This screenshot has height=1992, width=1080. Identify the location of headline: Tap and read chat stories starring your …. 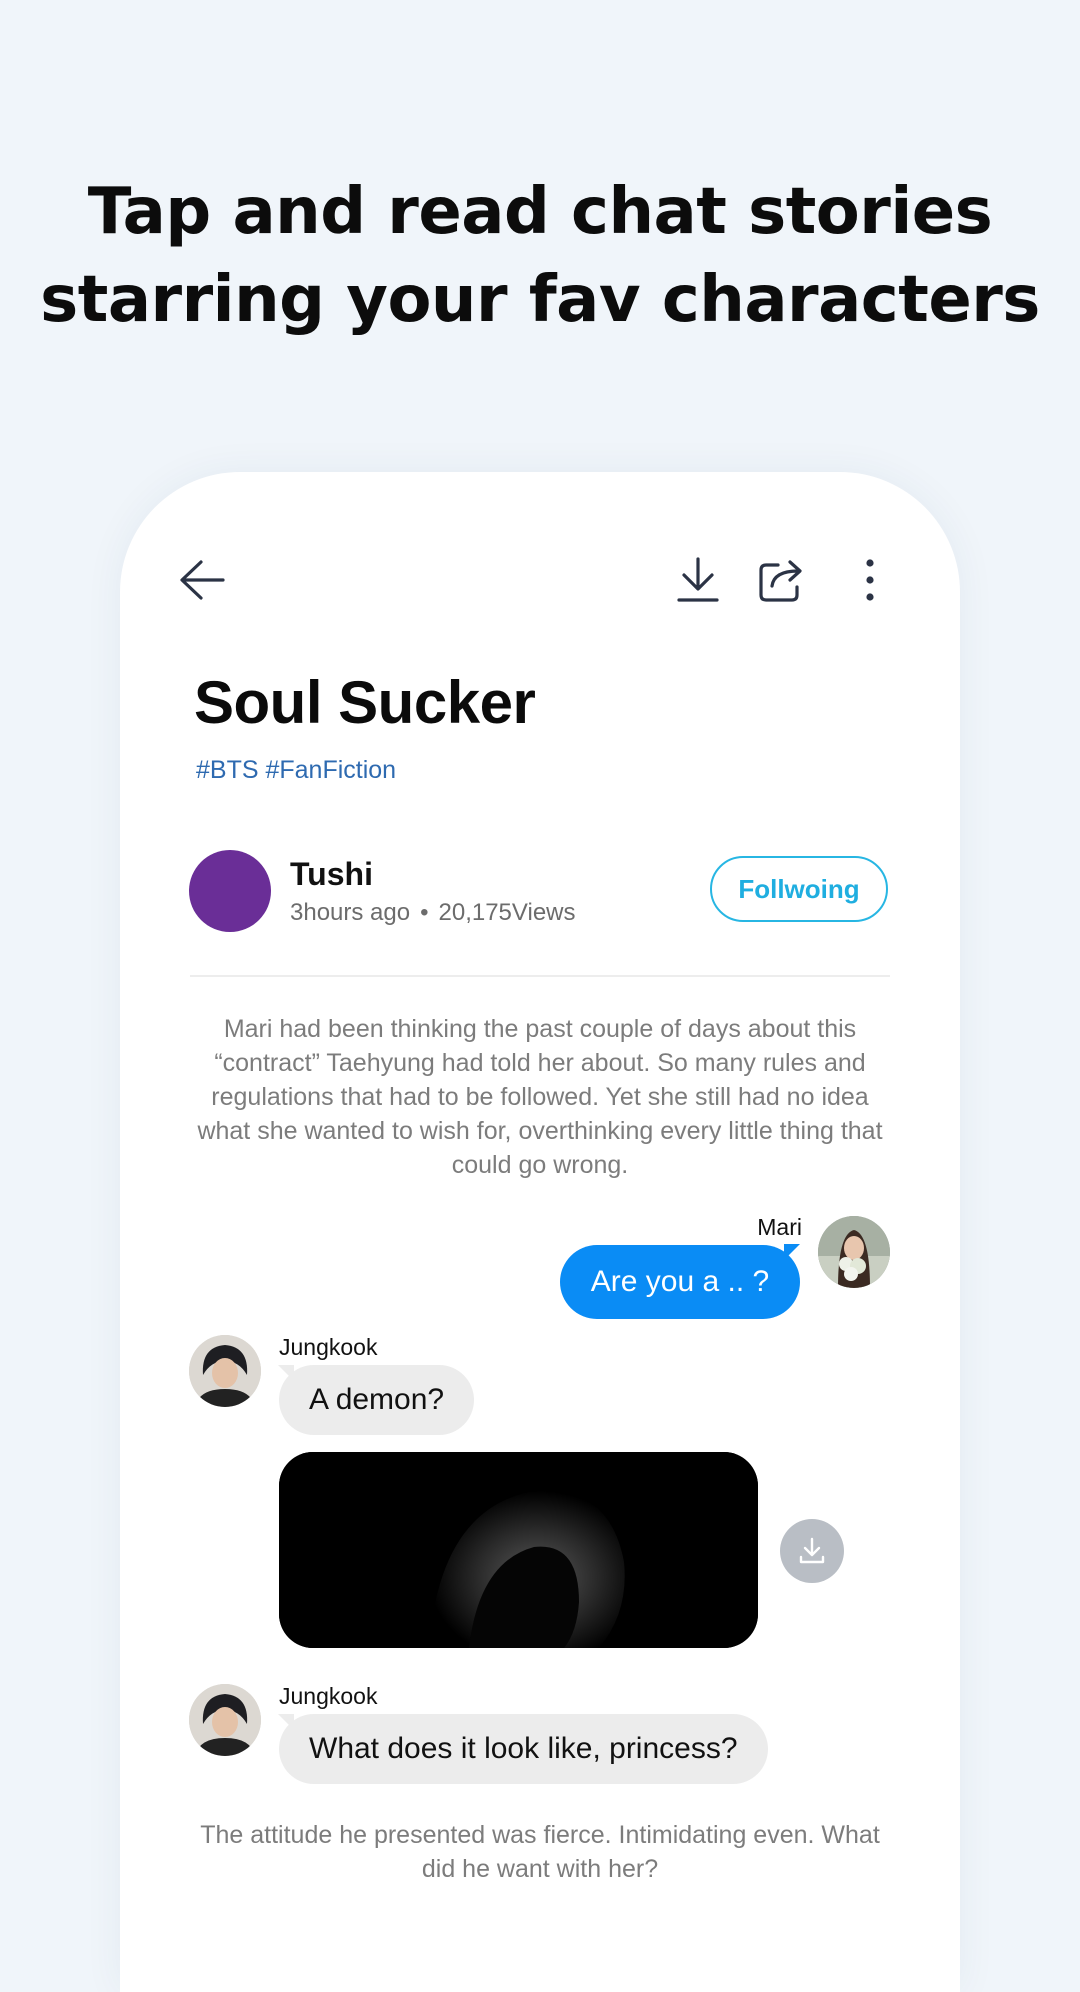
(540, 256).